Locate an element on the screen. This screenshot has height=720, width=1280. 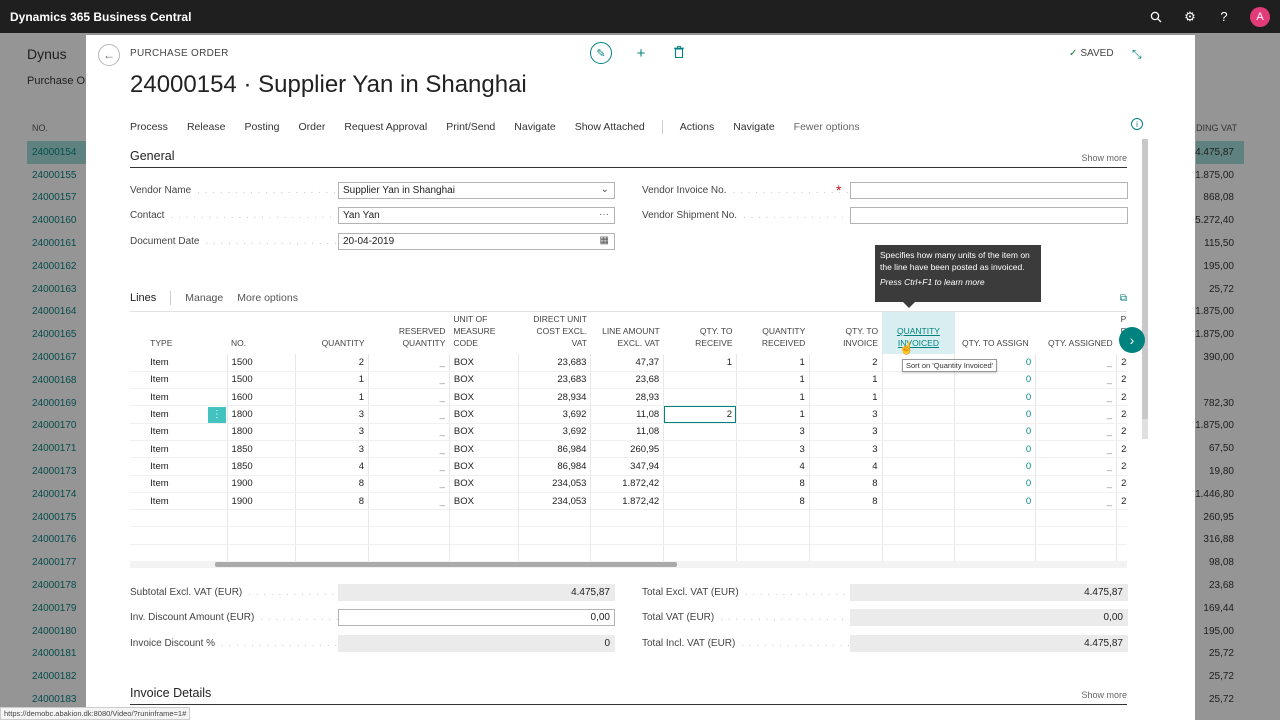
line-qty-to-invoice: 4 is located at coordinates (845, 466).